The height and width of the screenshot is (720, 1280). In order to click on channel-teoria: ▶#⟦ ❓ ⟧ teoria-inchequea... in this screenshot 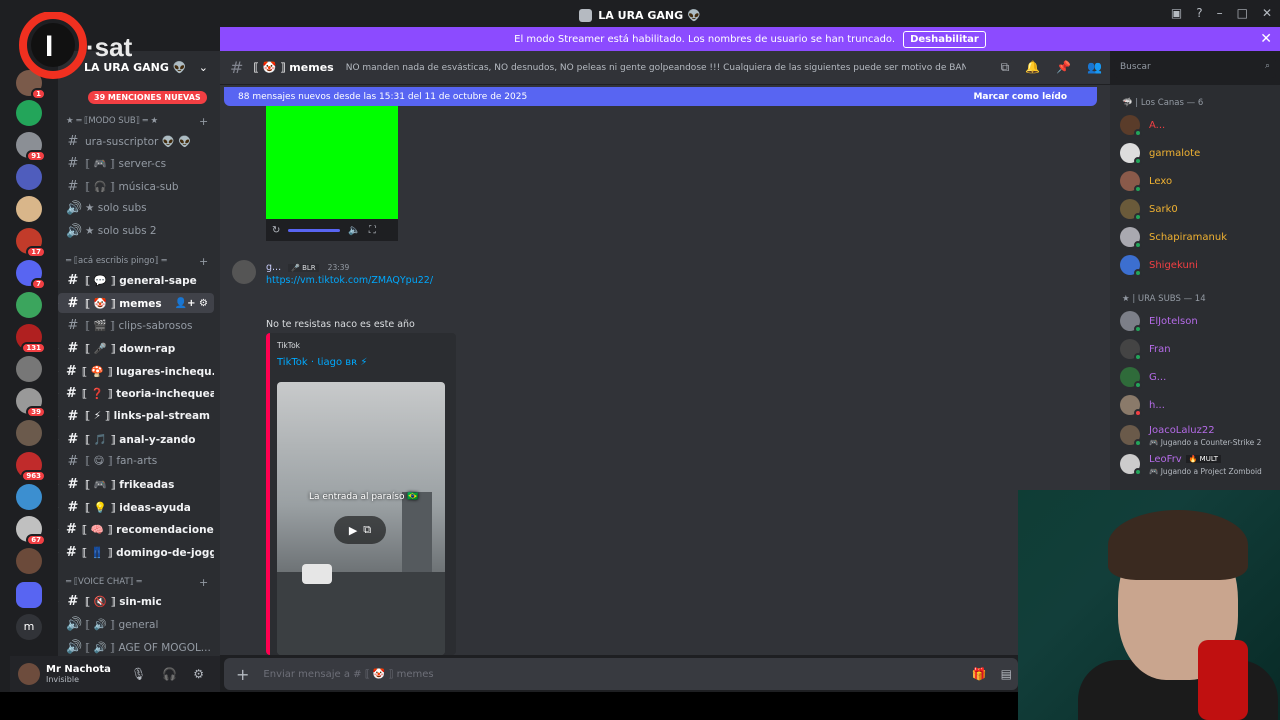, I will do `click(136, 393)`.